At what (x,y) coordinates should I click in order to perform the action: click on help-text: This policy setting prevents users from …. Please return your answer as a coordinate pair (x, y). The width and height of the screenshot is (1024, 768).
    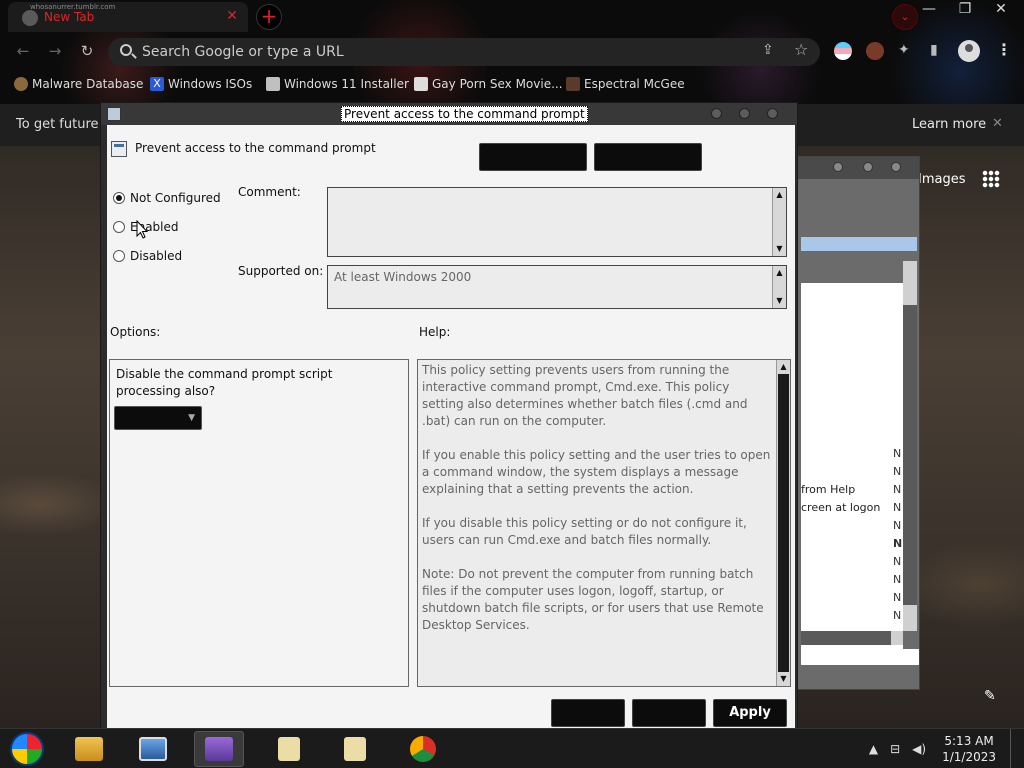
    Looking at the image, I should click on (597, 506).